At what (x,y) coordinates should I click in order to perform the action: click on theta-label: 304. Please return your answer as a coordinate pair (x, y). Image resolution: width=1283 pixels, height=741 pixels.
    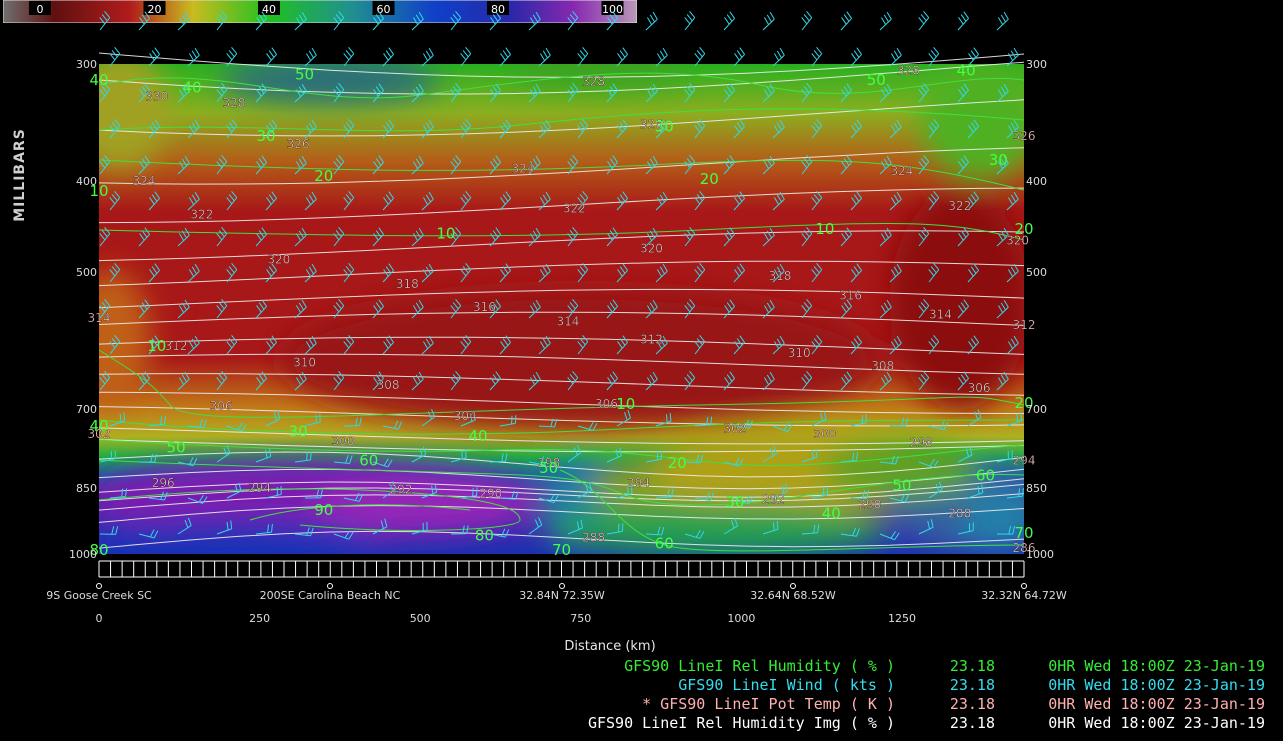
    Looking at the image, I should click on (465, 416).